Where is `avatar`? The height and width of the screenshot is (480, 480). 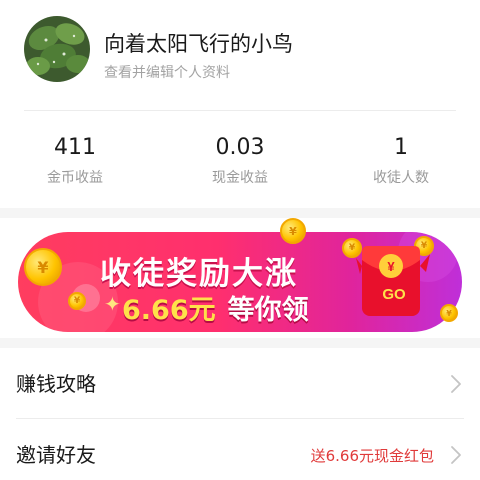
avatar is located at coordinates (57, 49).